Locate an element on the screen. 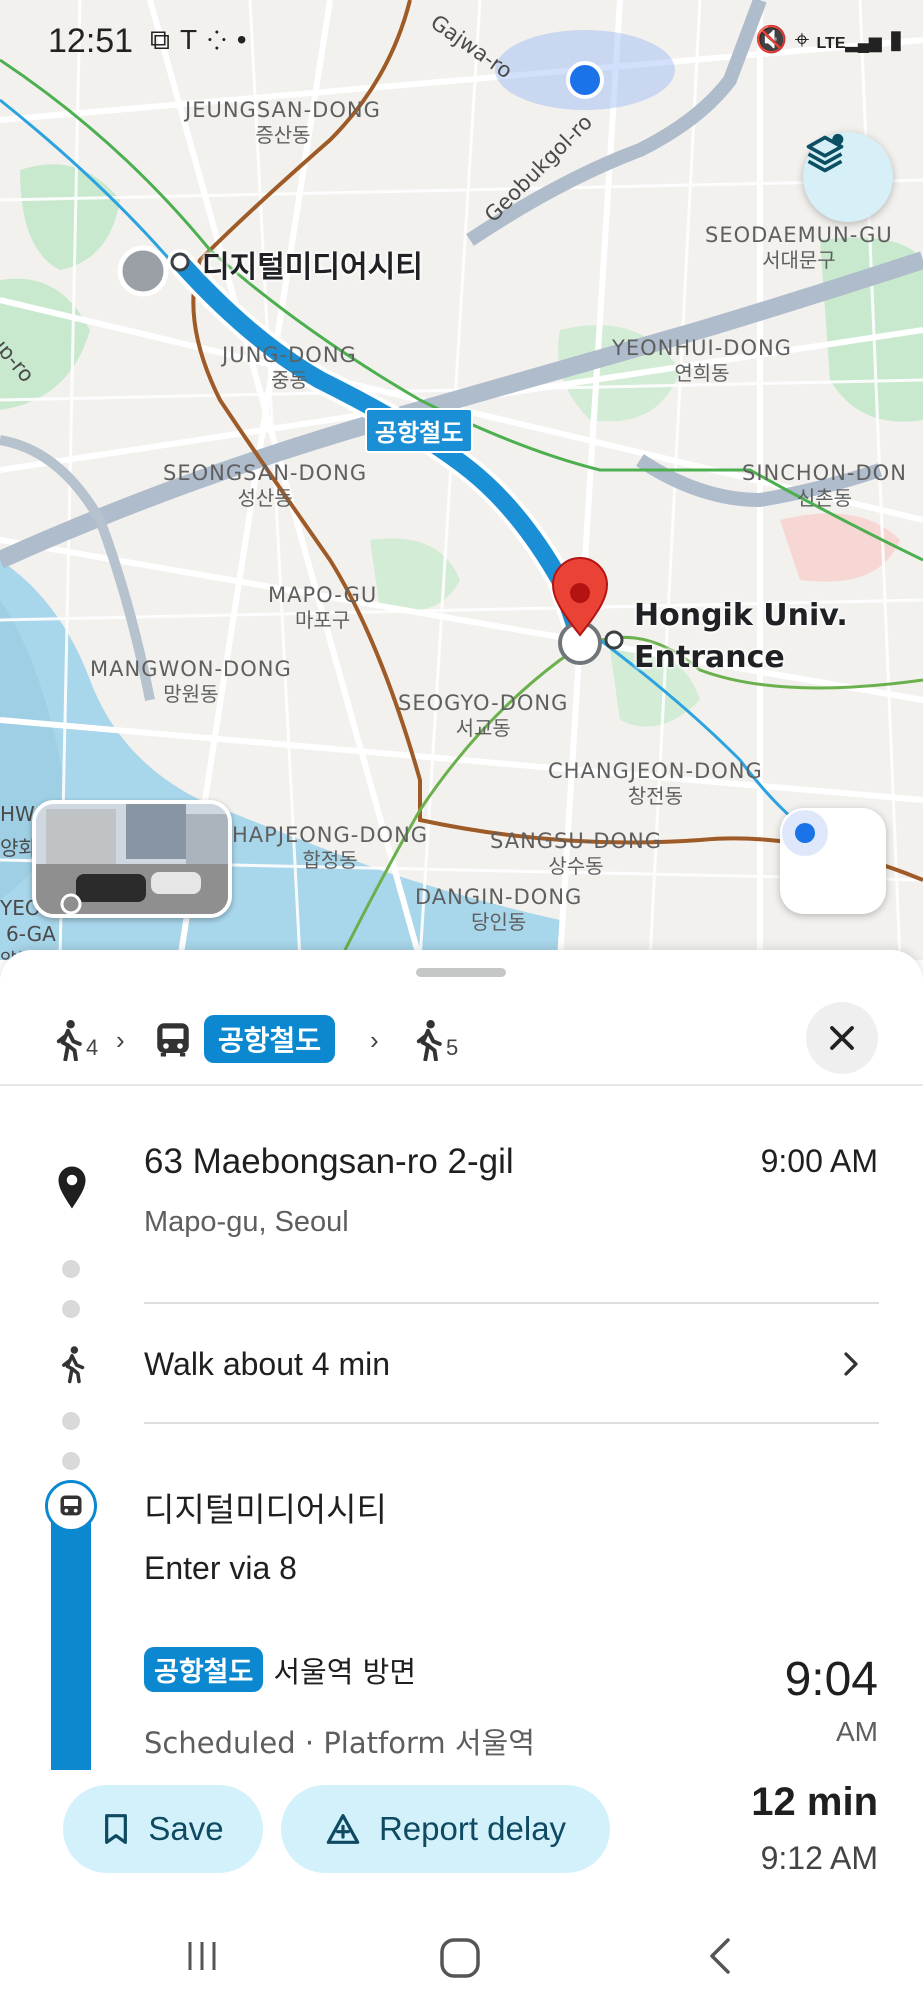 The height and width of the screenshot is (2000, 923). area-label-changjeon: CHANGJEON-DONG 창전동 is located at coordinates (655, 784).